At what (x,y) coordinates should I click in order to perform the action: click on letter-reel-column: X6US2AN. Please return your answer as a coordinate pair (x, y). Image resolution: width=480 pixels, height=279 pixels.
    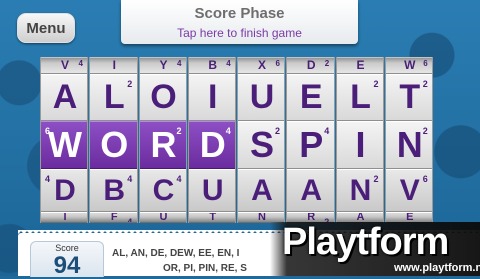
    Looking at the image, I should click on (261, 140).